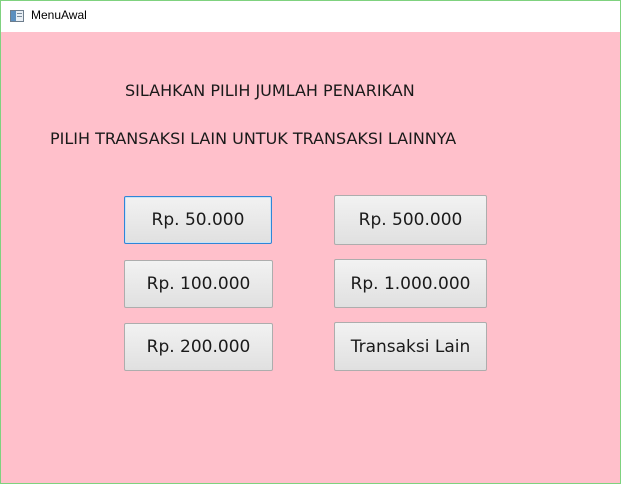 Image resolution: width=621 pixels, height=484 pixels. I want to click on other-transaction-button: Transaksi Lain, so click(410, 346).